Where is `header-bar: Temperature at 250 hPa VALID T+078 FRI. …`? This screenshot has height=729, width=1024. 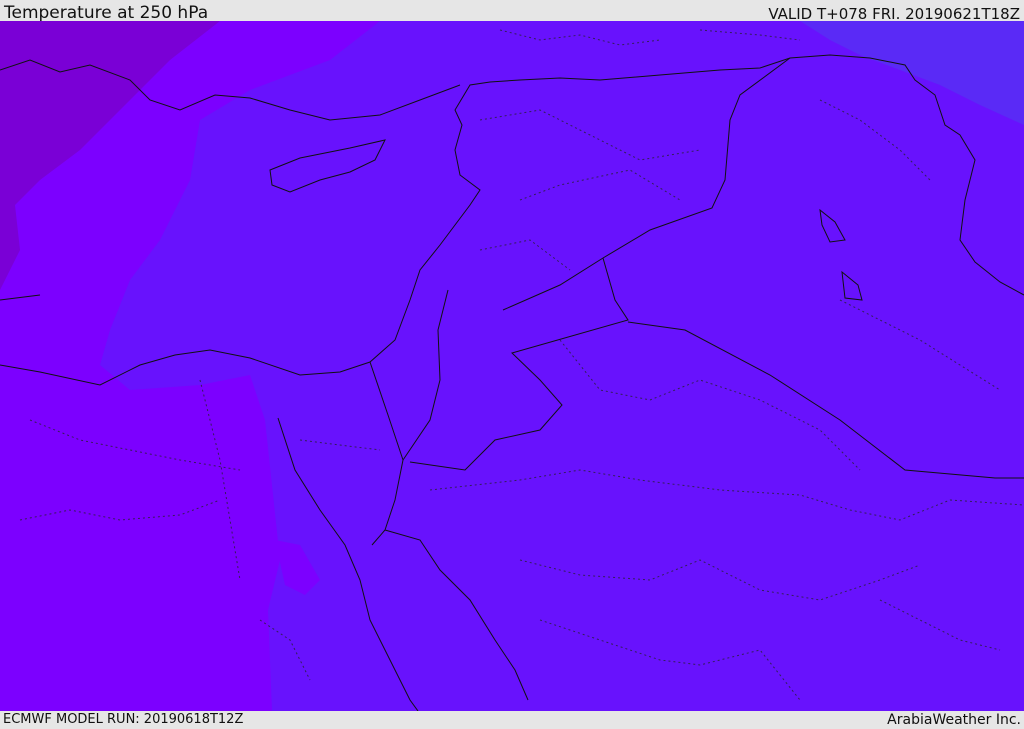
header-bar: Temperature at 250 hPa VALID T+078 FRI. … is located at coordinates (512, 11).